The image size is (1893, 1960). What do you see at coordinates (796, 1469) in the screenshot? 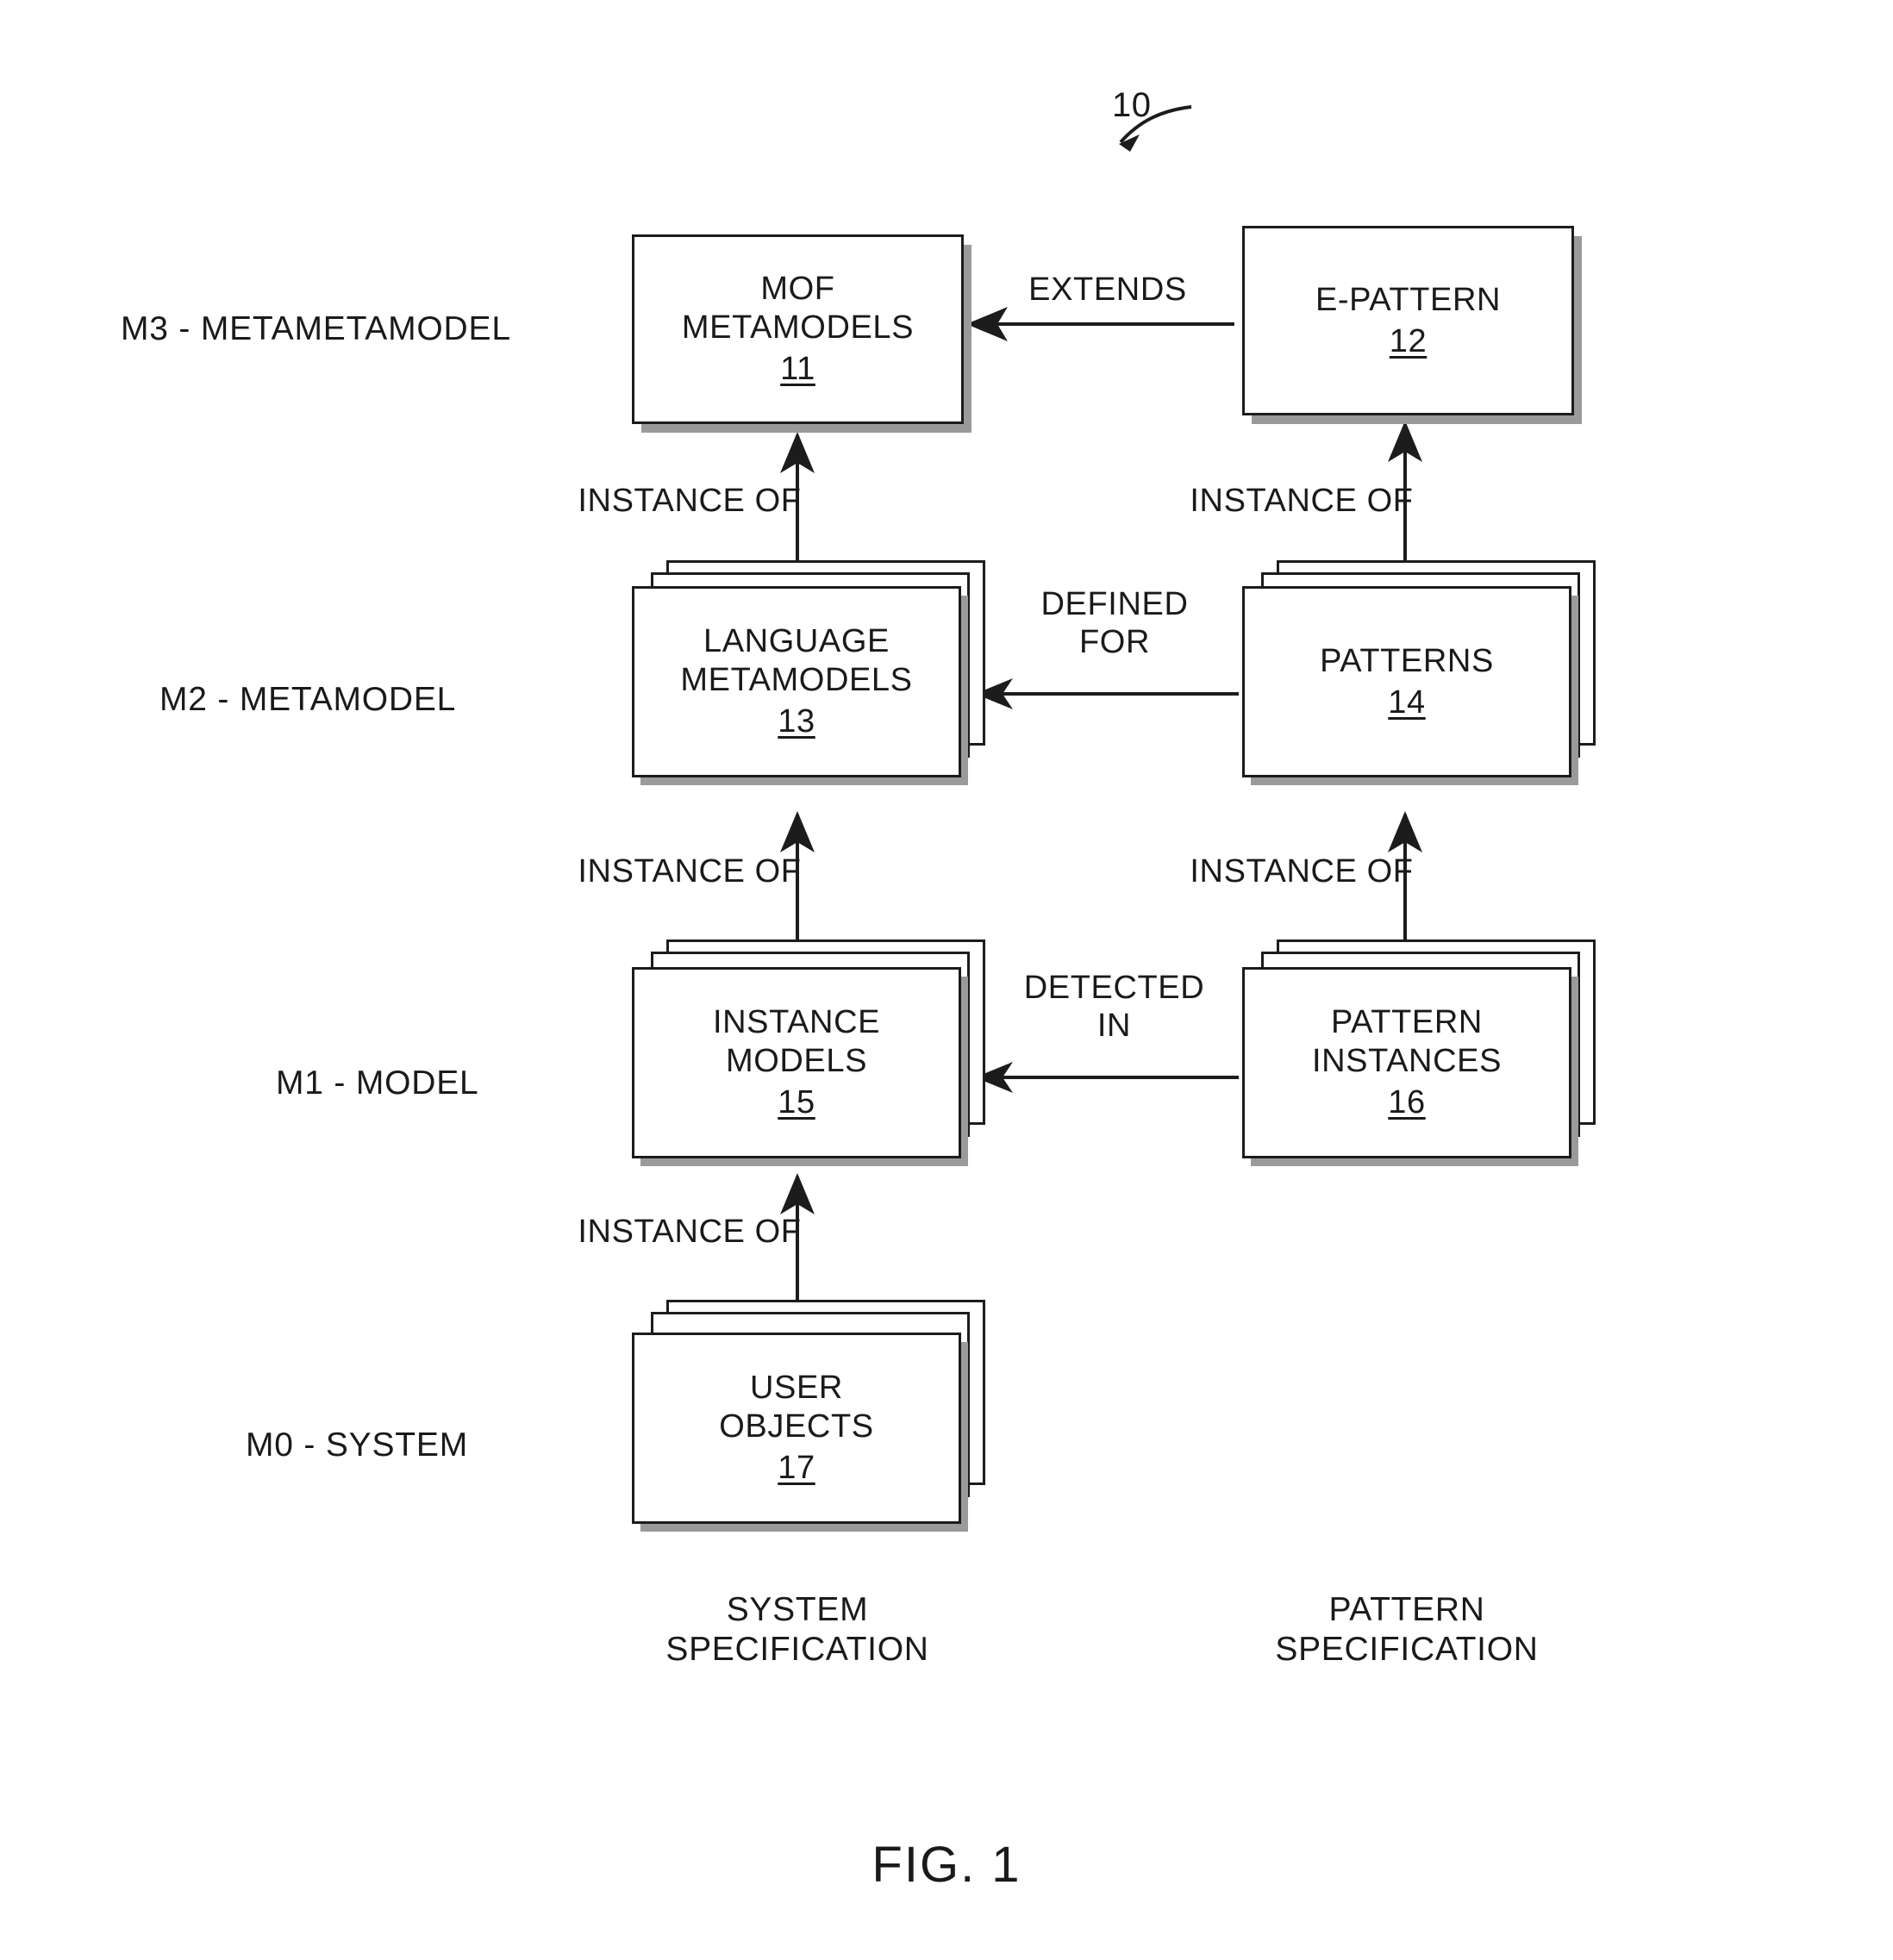
I see `node-user-objects-numeral: 17` at bounding box center [796, 1469].